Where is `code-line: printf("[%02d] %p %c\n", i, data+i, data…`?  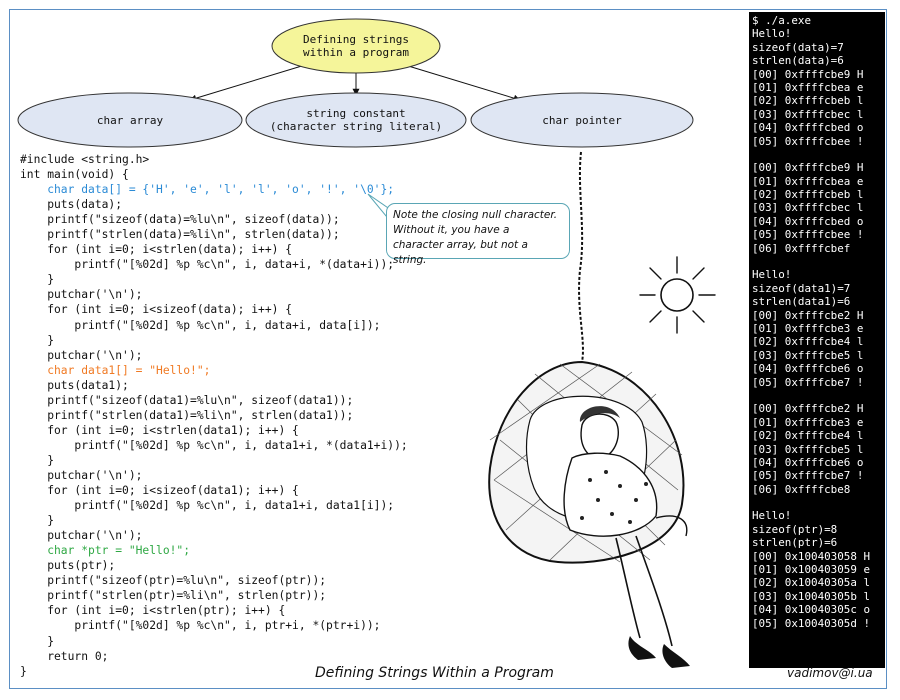
code-line: printf("[%02d] %p %c\n", i, data+i, data… is located at coordinates (200, 325).